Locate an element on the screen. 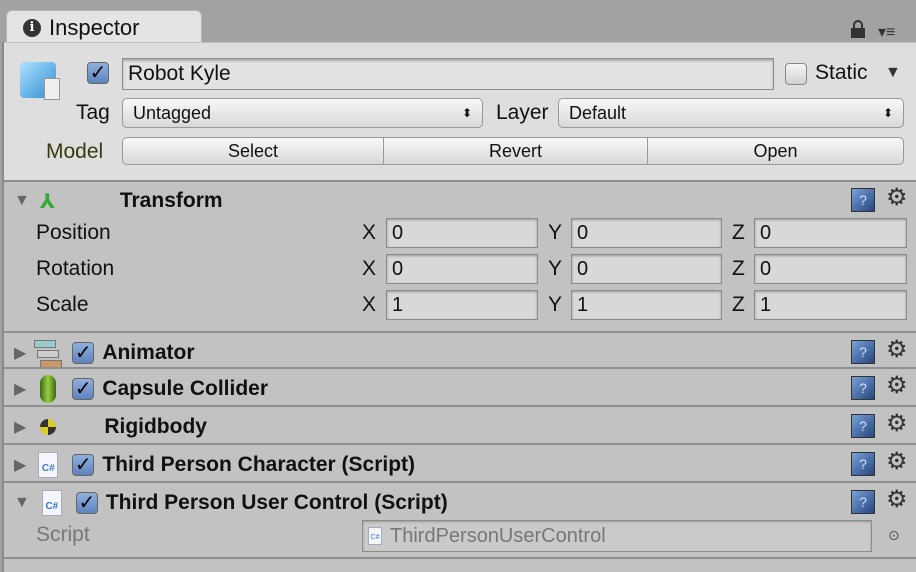 This screenshot has width=916, height=572. component-header: ▶ ✓ Capsule Collider is located at coordinates (141, 389).